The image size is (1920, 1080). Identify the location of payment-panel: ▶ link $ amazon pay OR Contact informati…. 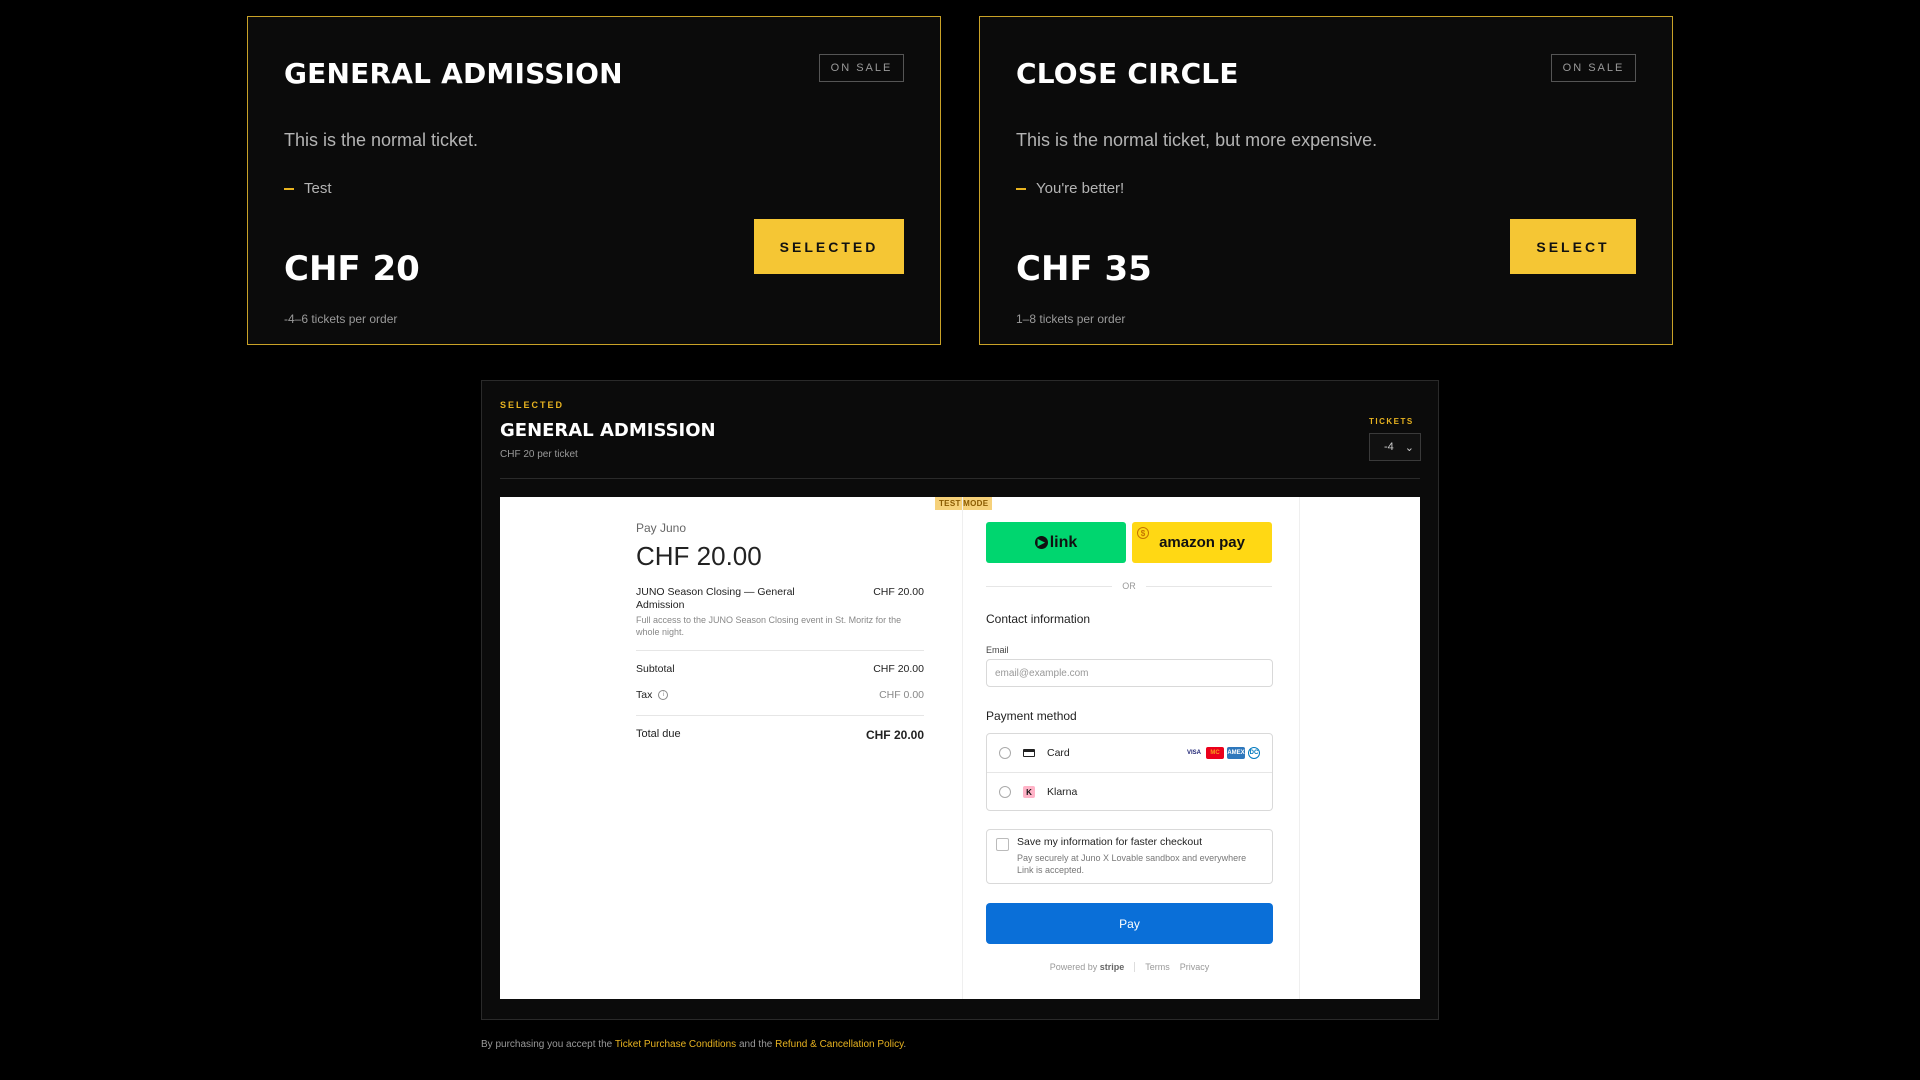
(1131, 748).